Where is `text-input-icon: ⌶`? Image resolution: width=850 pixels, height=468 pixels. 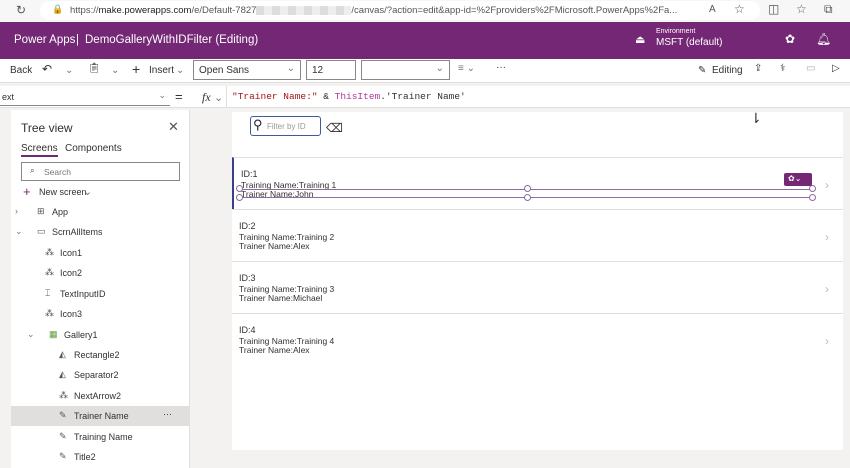
text-input-icon: ⌶ is located at coordinates (48, 293).